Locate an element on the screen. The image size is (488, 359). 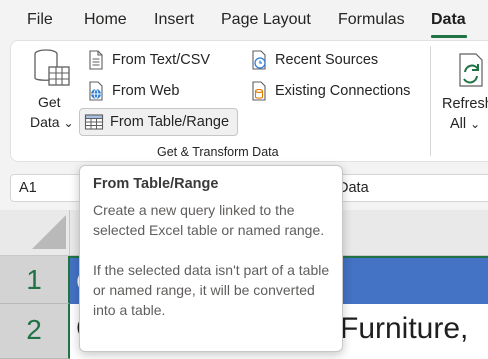
ribbon-divider is located at coordinates (430, 101).